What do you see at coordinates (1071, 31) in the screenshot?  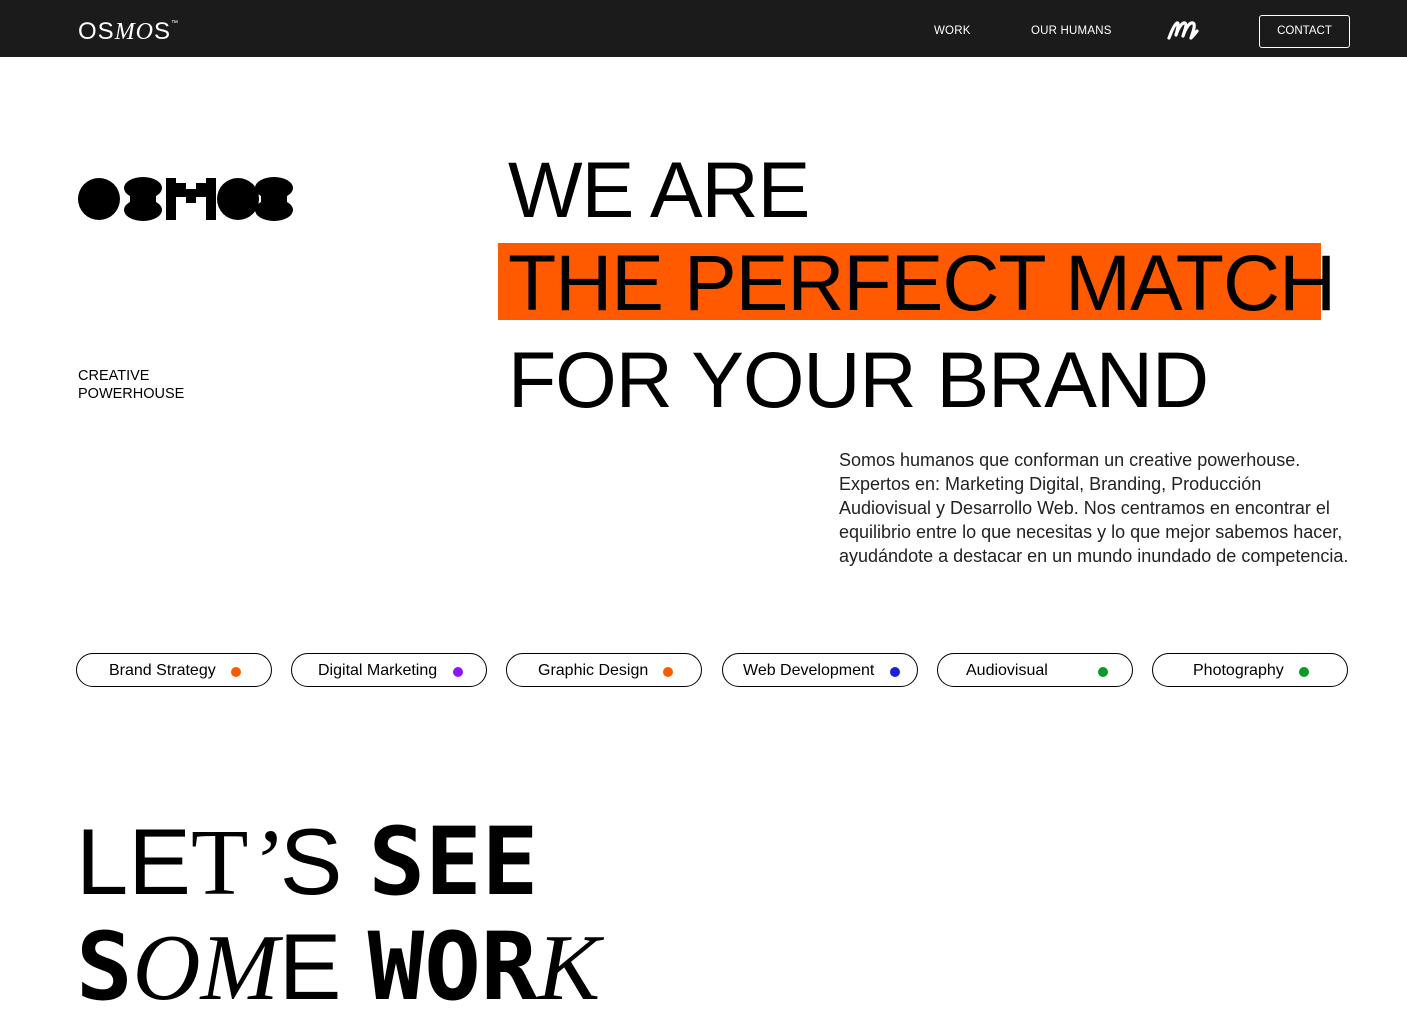 I see `nav-link-our-humans: OUR HUMANS` at bounding box center [1071, 31].